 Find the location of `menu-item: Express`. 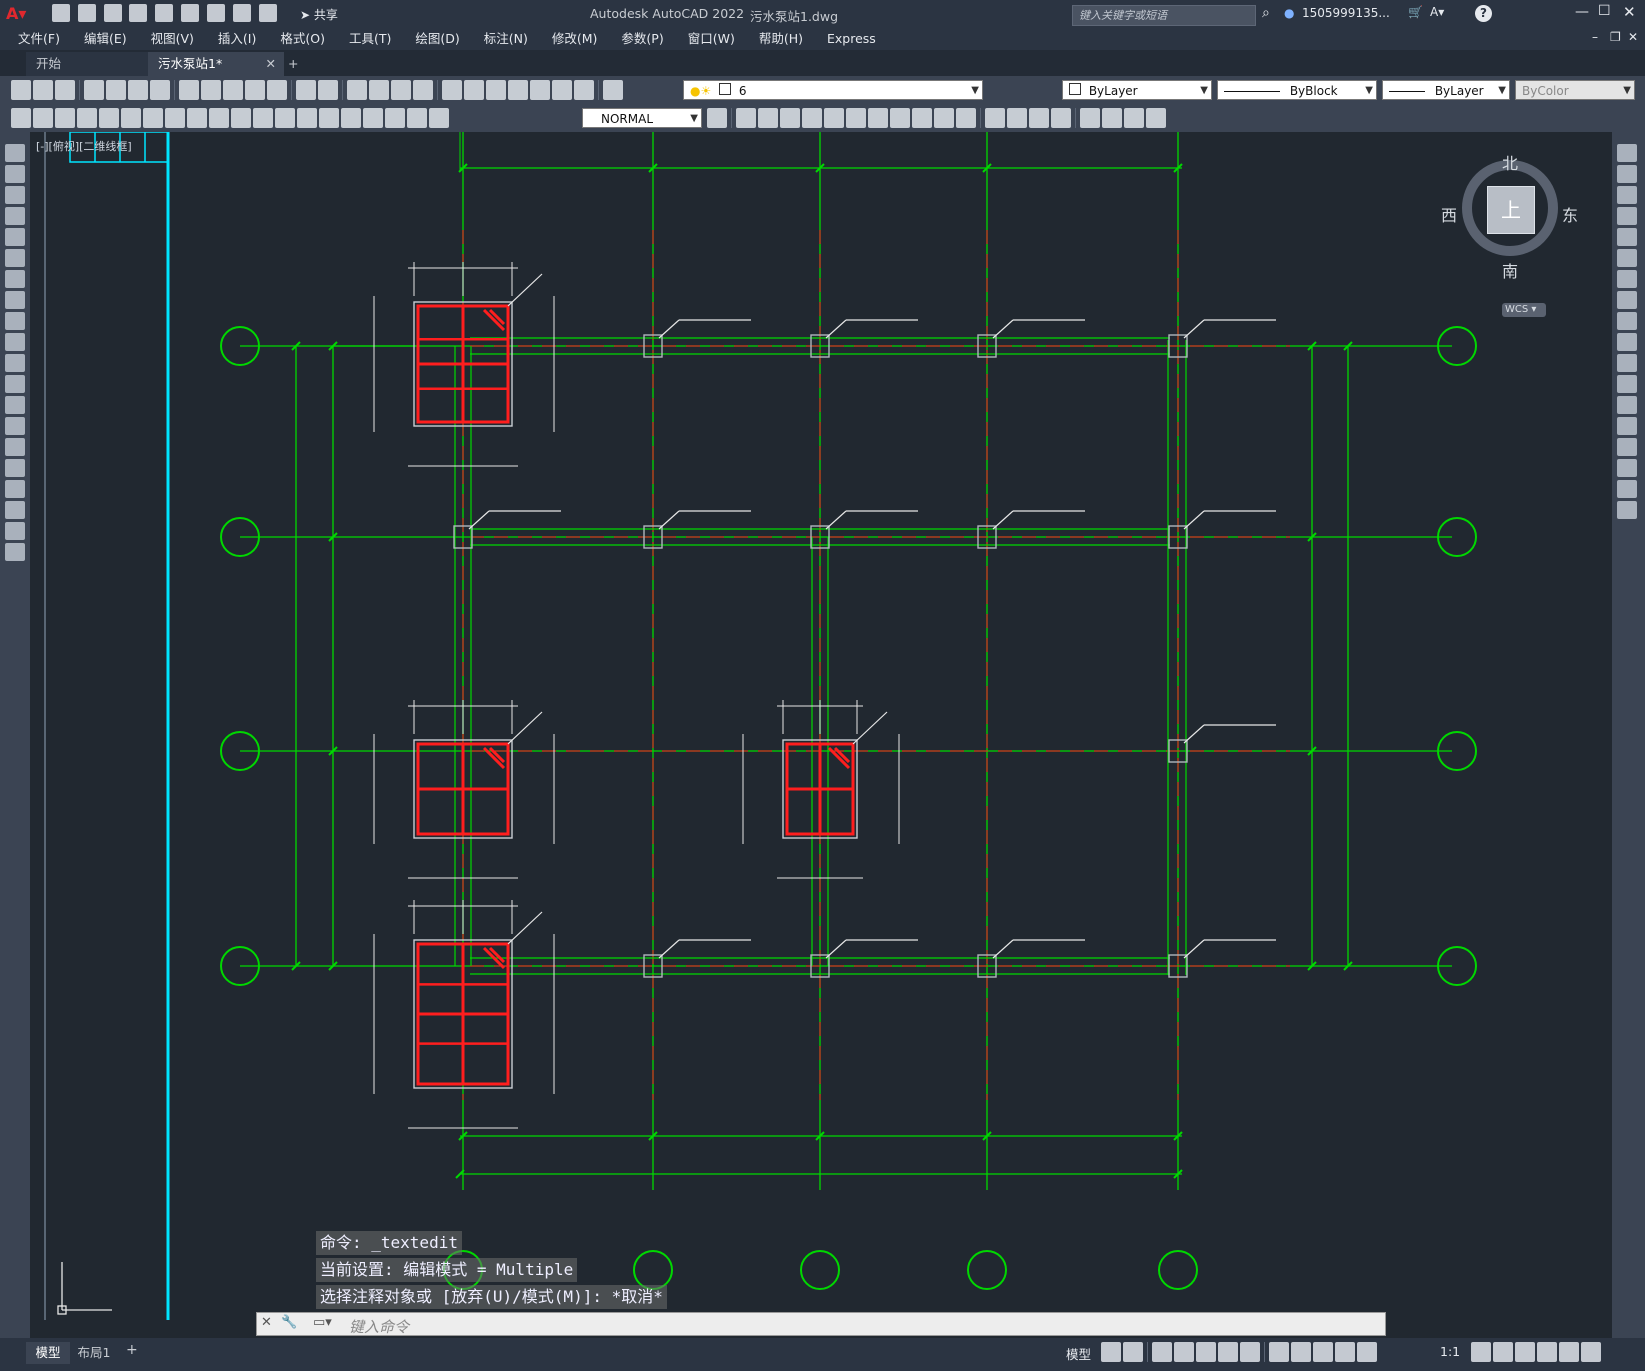

menu-item: Express is located at coordinates (851, 39).